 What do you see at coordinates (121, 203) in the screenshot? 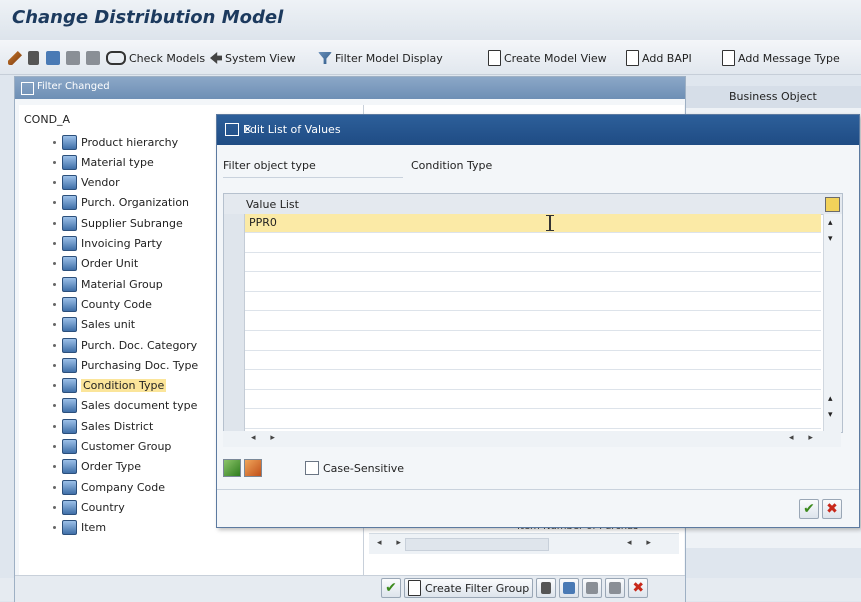
I see `tree-item: Purch. Organization` at bounding box center [121, 203].